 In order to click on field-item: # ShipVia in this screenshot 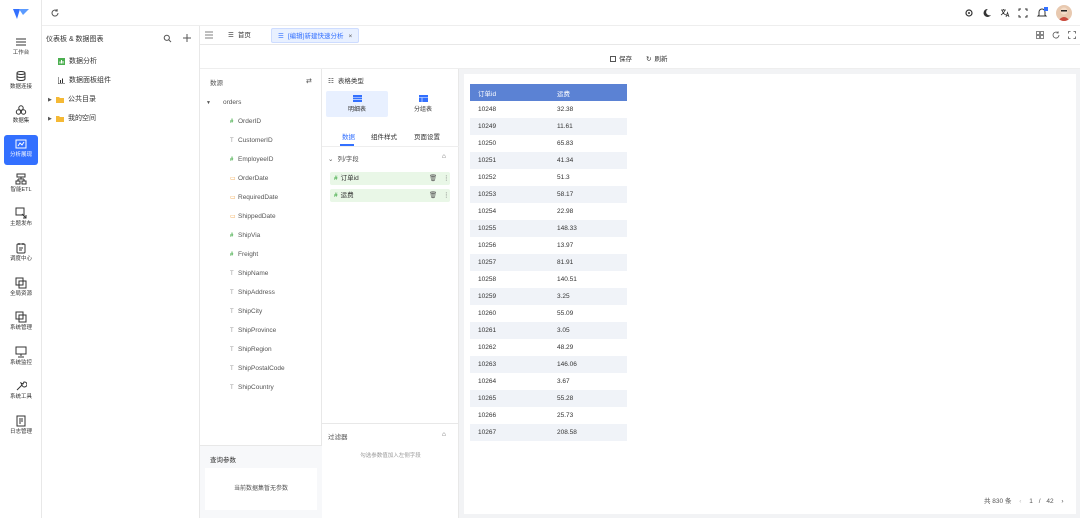, I will do `click(245, 235)`.